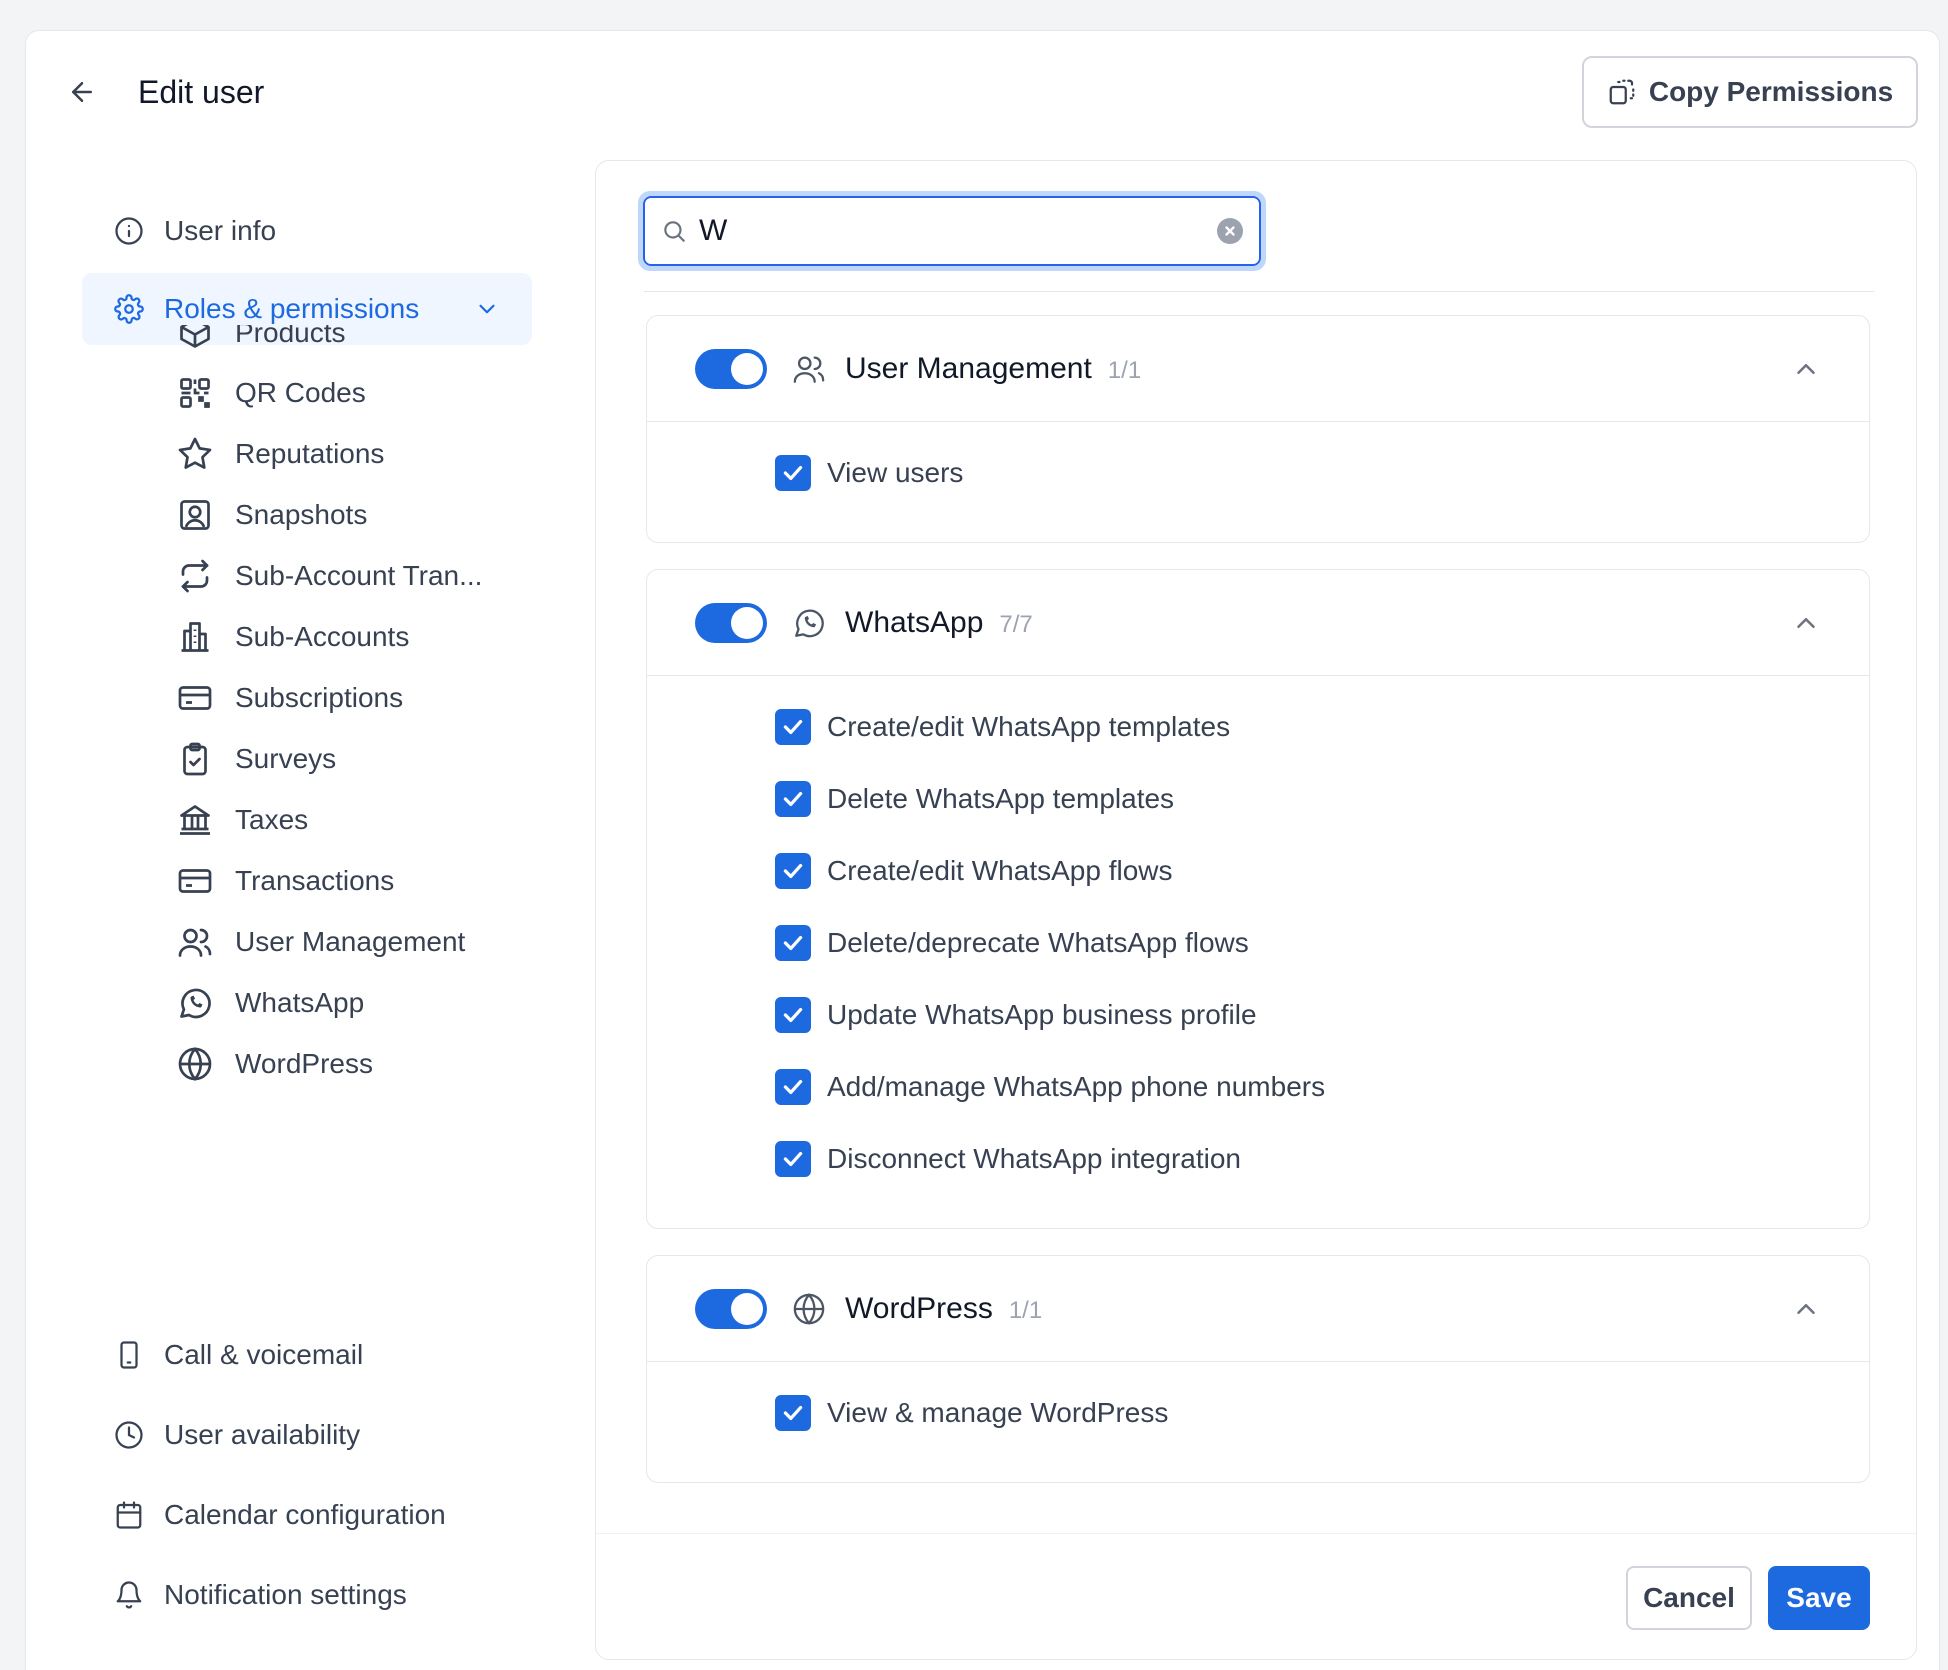 The image size is (1948, 1670). Describe the element at coordinates (195, 1003) in the screenshot. I see `whatsapp-icon` at that location.